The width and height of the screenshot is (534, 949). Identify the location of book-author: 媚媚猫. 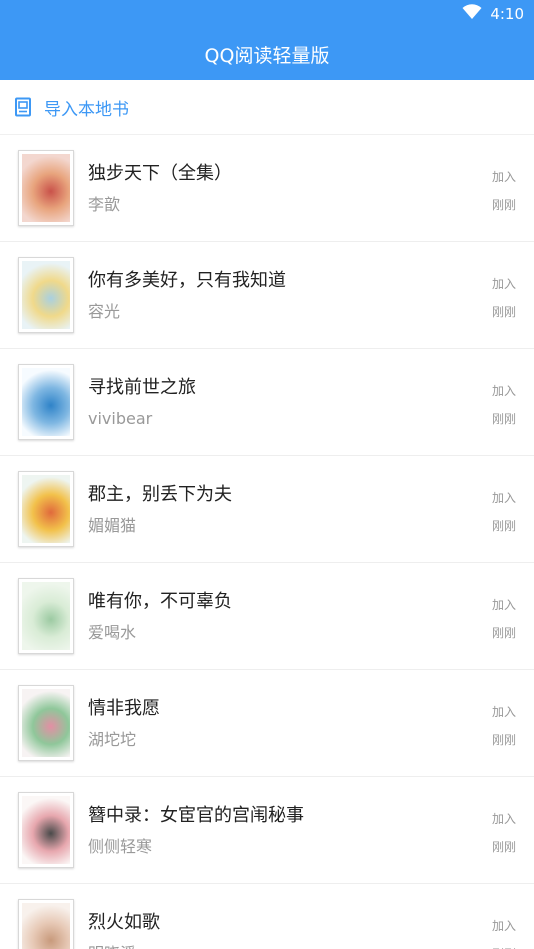
(112, 525).